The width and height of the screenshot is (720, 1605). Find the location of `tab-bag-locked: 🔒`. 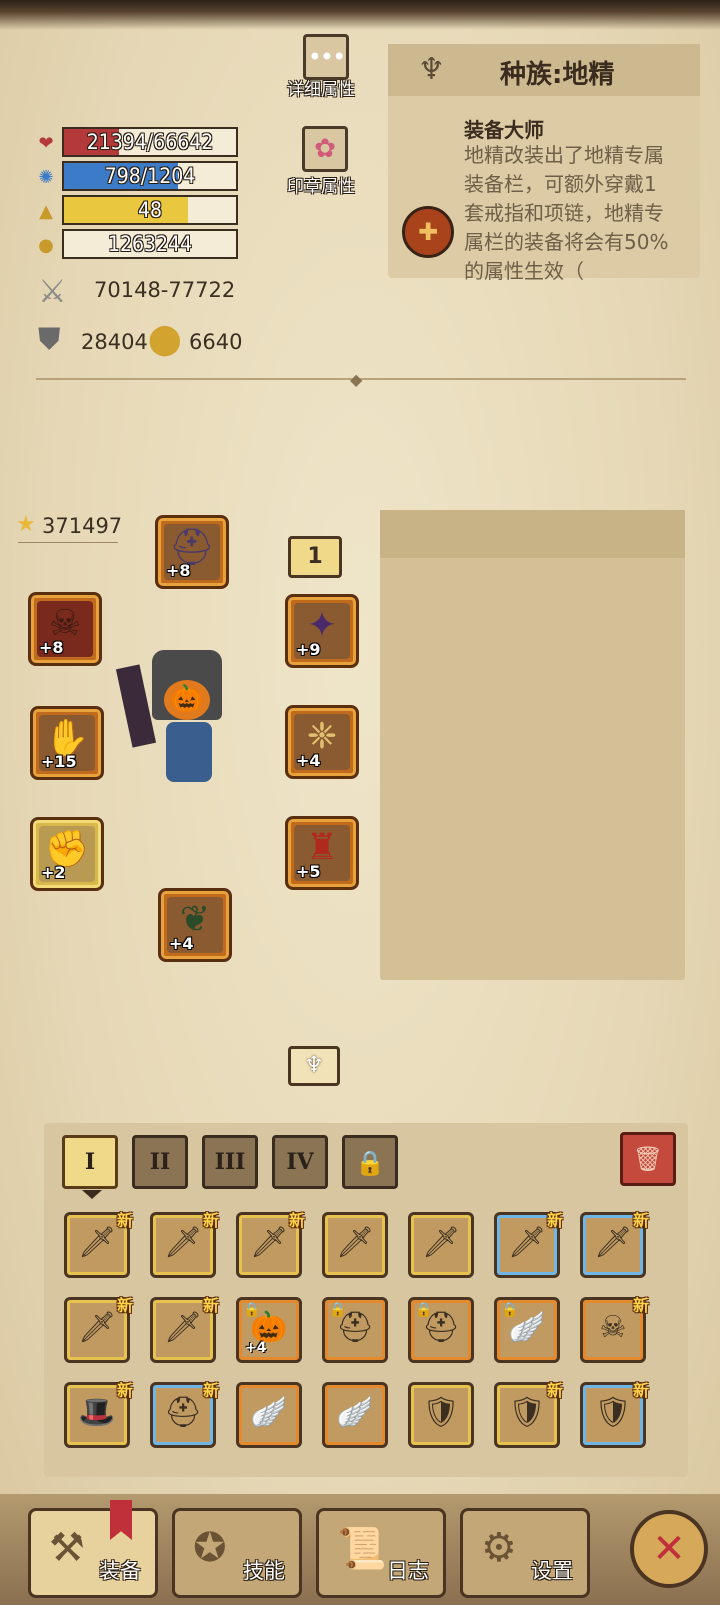

tab-bag-locked: 🔒 is located at coordinates (370, 1162).